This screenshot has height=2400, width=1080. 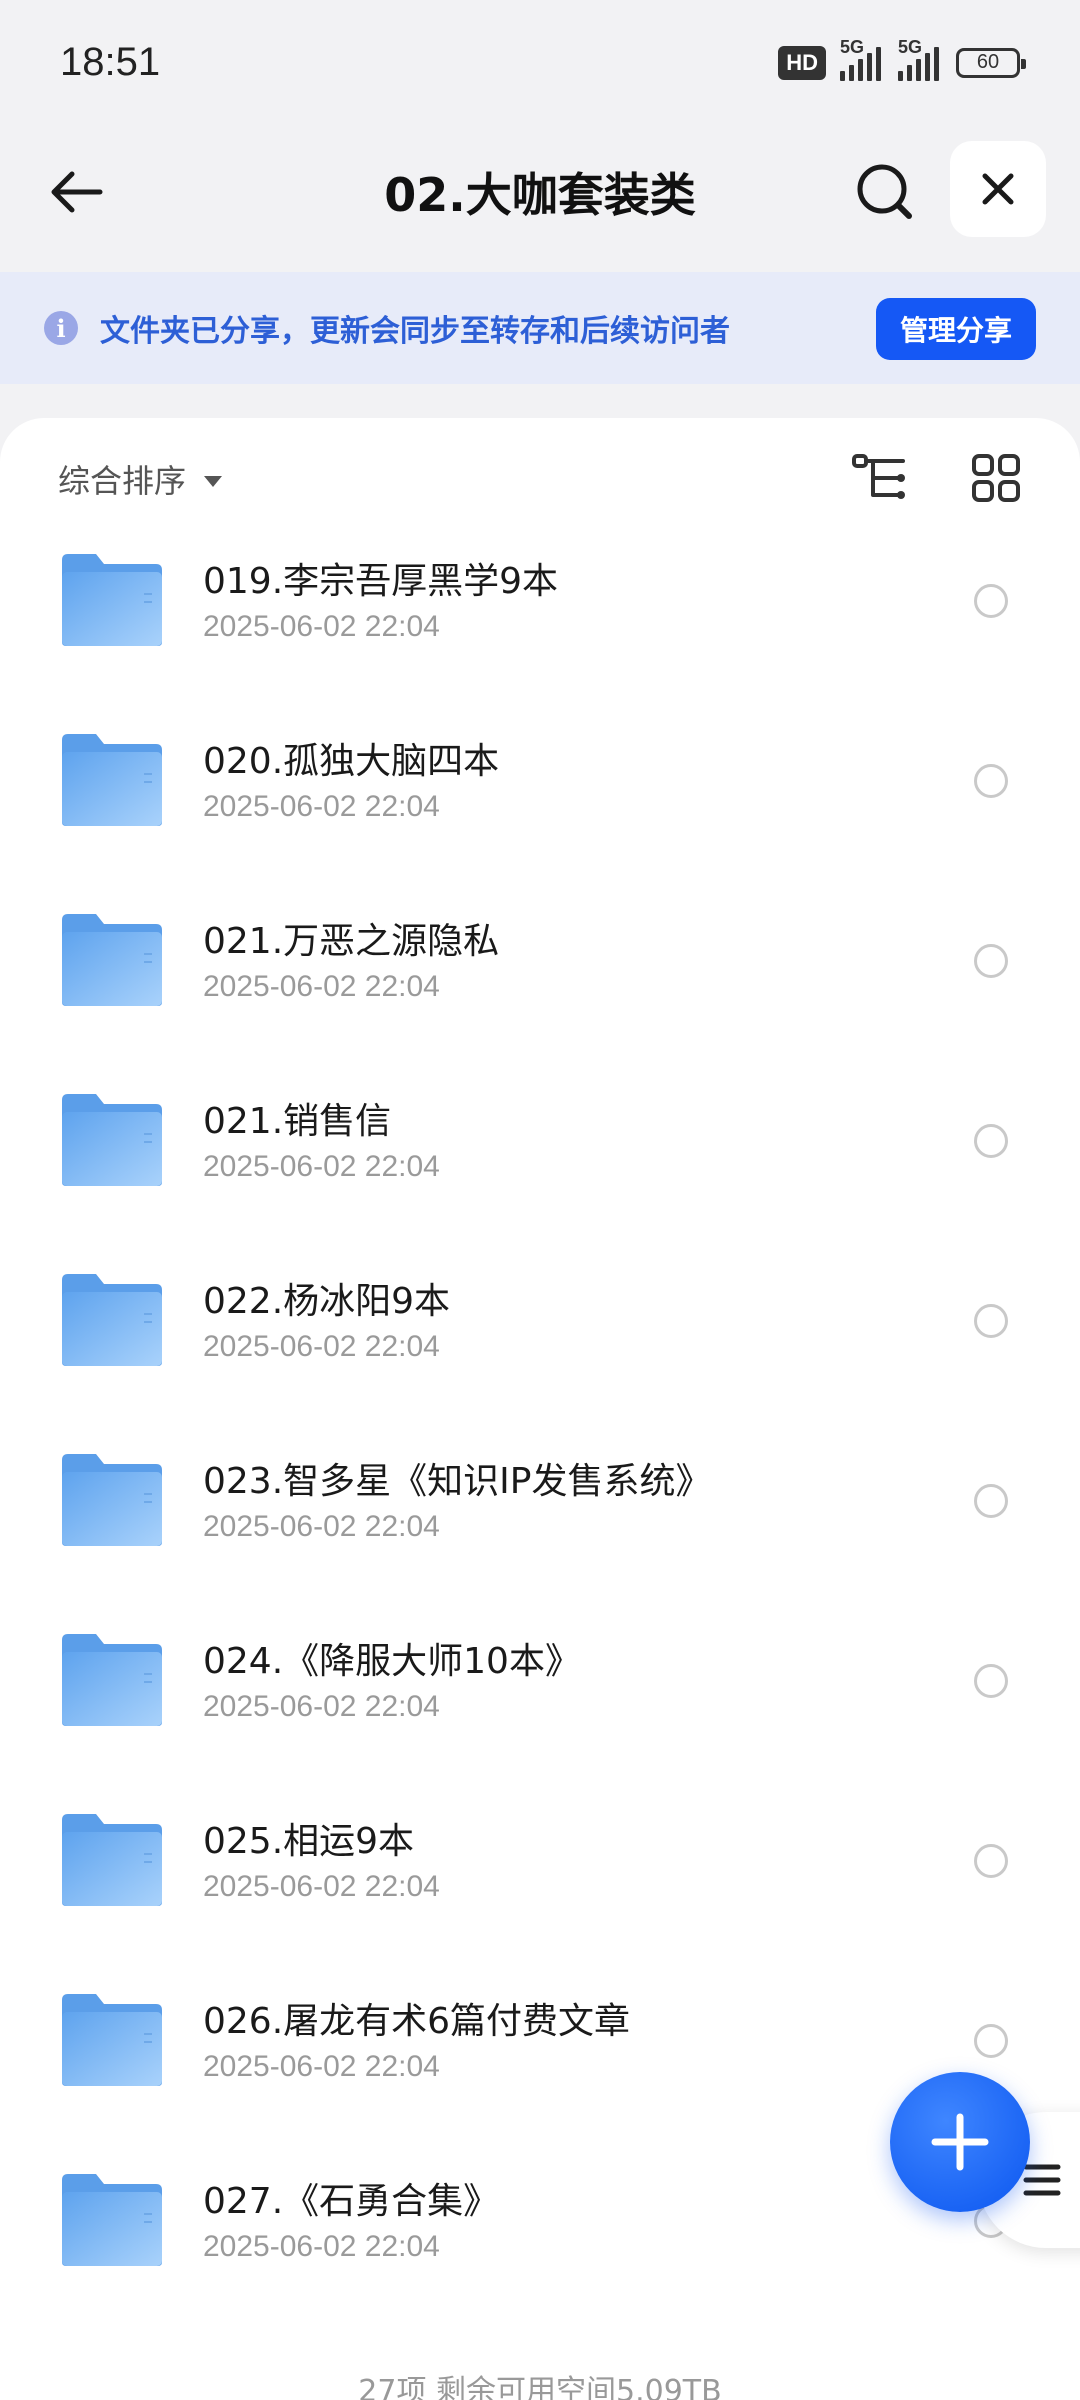 I want to click on menu-icon, so click(x=1042, y=2180).